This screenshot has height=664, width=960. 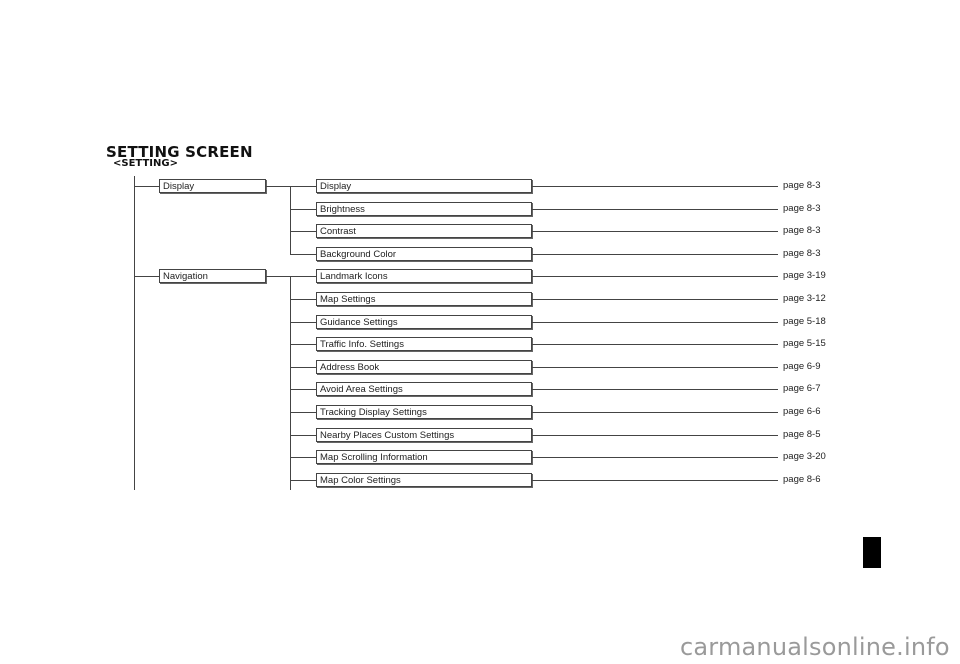 What do you see at coordinates (424, 186) in the screenshot?
I see `menu-item-box: Display` at bounding box center [424, 186].